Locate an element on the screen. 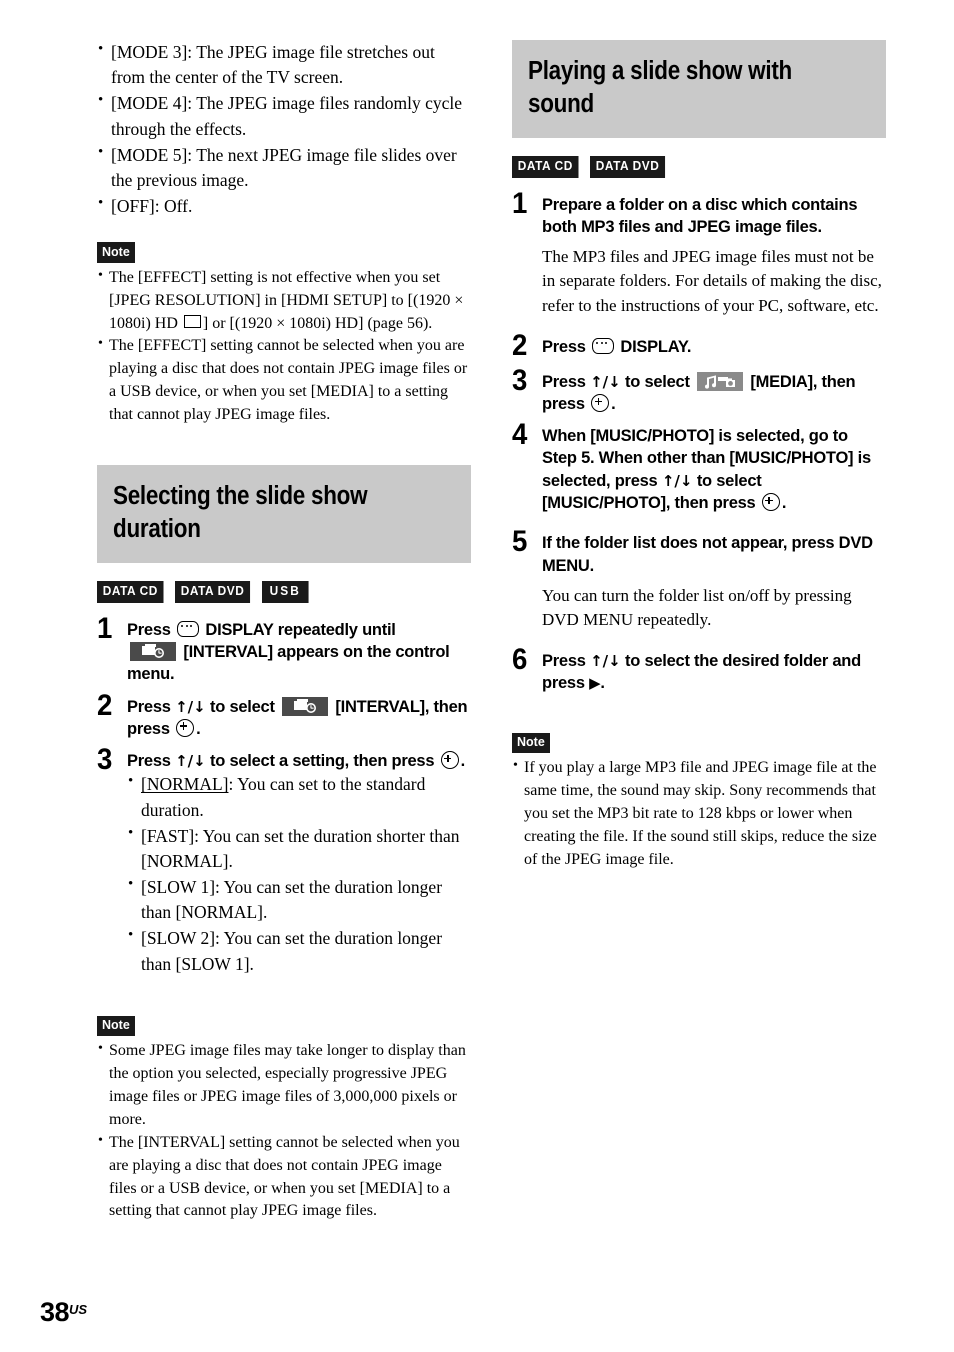 The image size is (954, 1352). step-text-part: to select a setting, then press is located at coordinates (322, 761).